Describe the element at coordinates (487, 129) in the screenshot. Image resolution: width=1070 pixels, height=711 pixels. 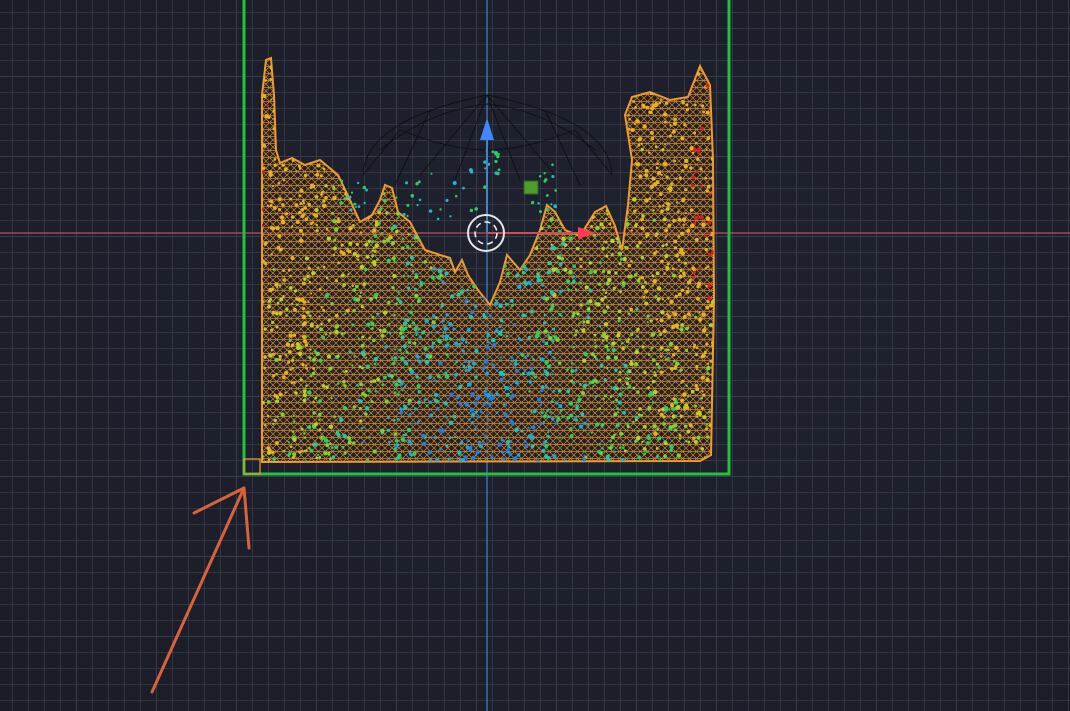
I see `z-arrow-gizmo` at that location.